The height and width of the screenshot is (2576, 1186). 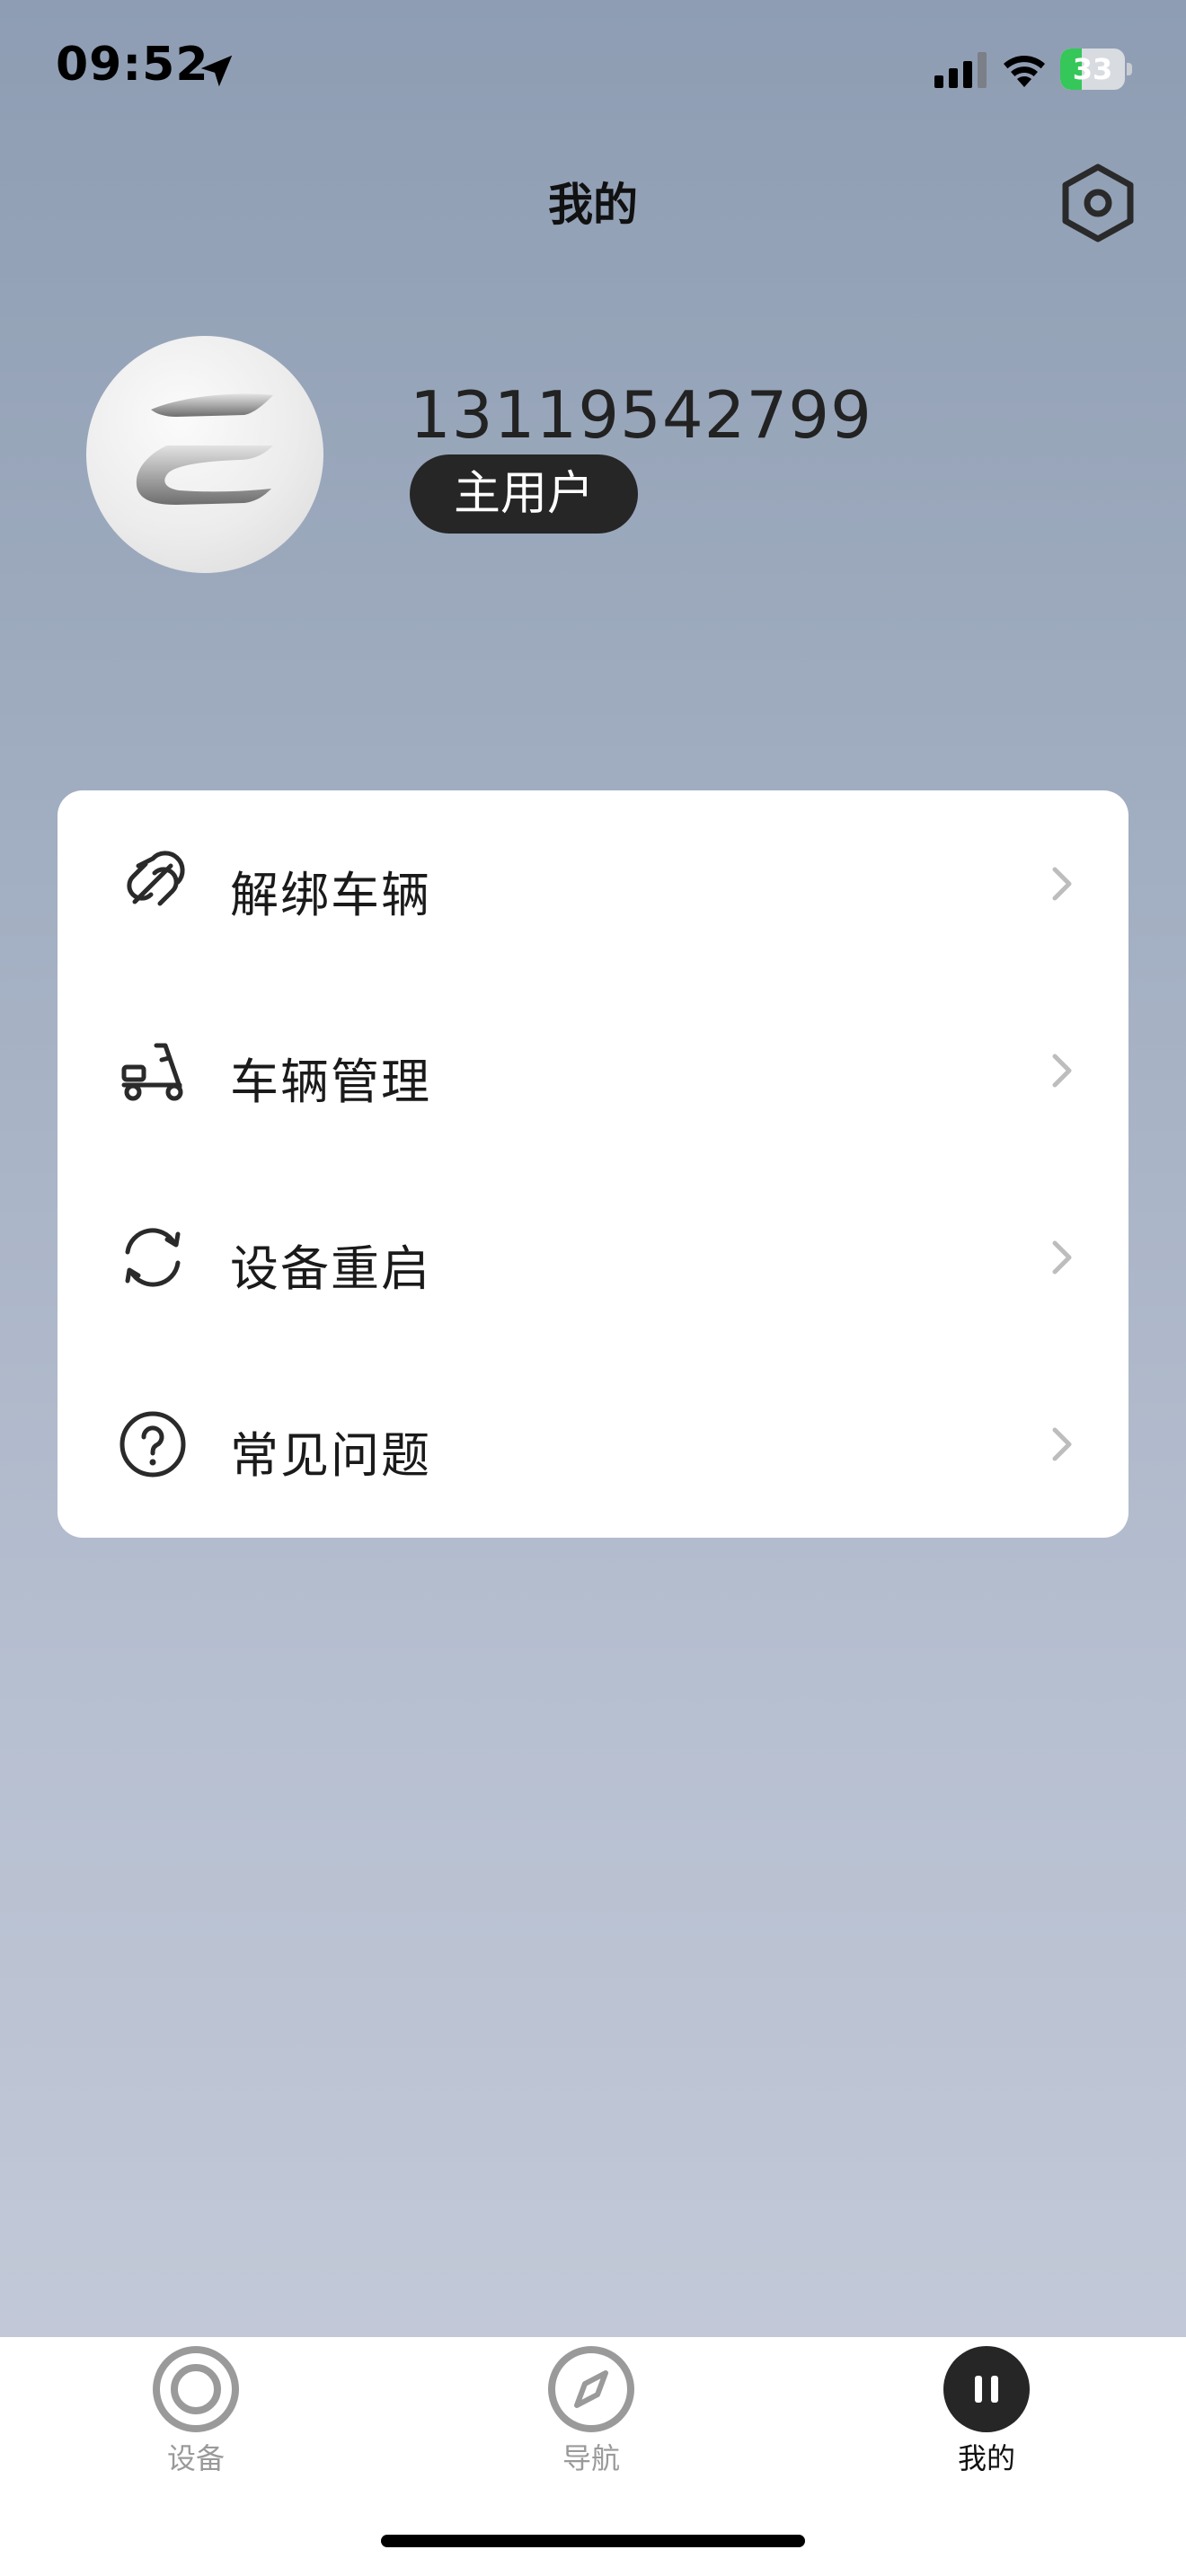 I want to click on signal-icon, so click(x=960, y=70).